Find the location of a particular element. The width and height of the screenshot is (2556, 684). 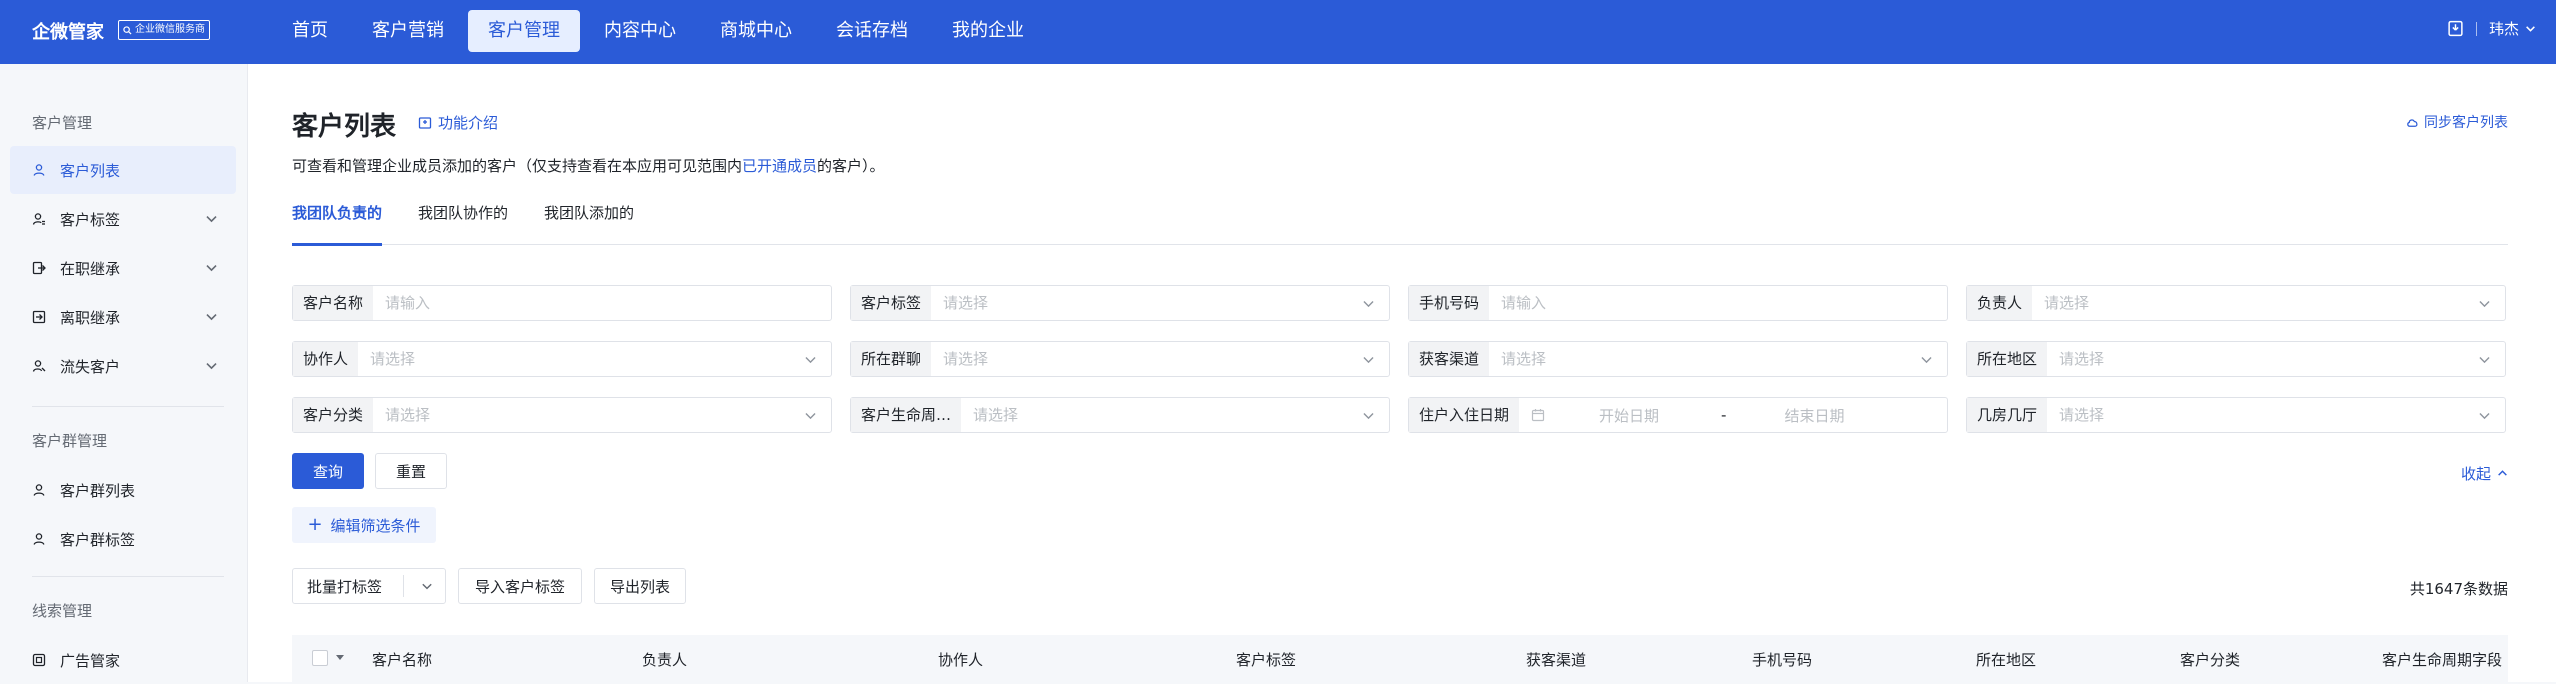

sidebar-item-onjob-transfer: 在职继承 is located at coordinates (123, 268).